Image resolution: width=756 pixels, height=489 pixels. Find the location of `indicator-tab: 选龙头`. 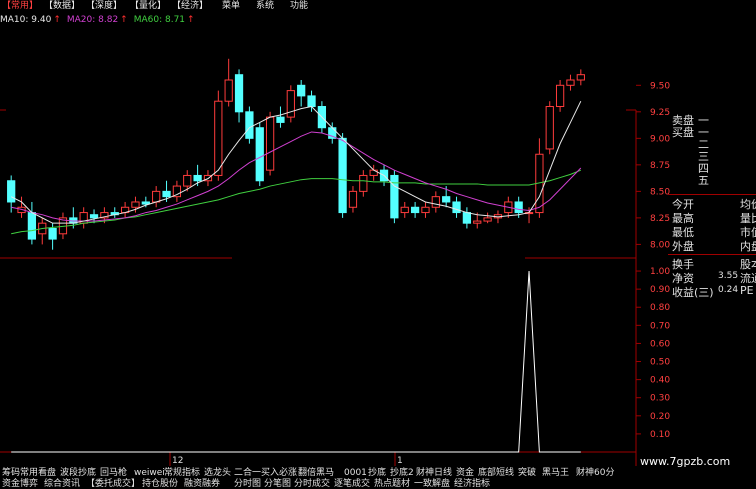

indicator-tab: 选龙头 is located at coordinates (217, 473).